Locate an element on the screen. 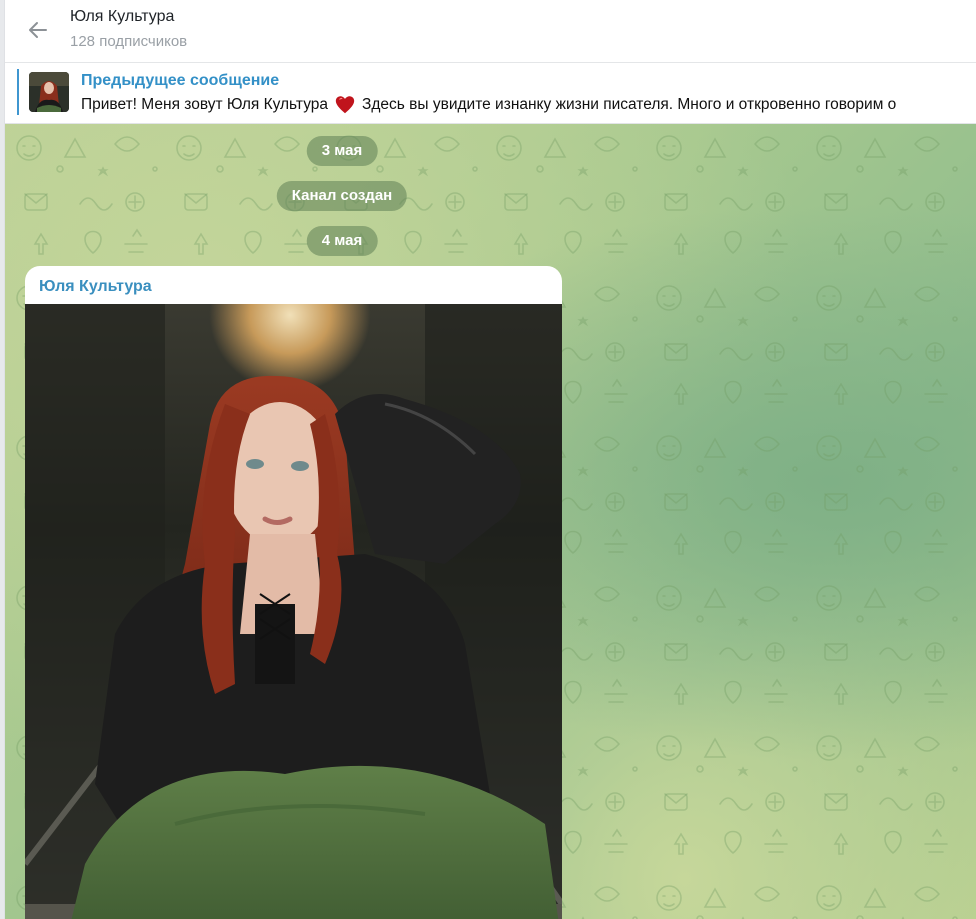  red-heart-icon is located at coordinates (345, 105).